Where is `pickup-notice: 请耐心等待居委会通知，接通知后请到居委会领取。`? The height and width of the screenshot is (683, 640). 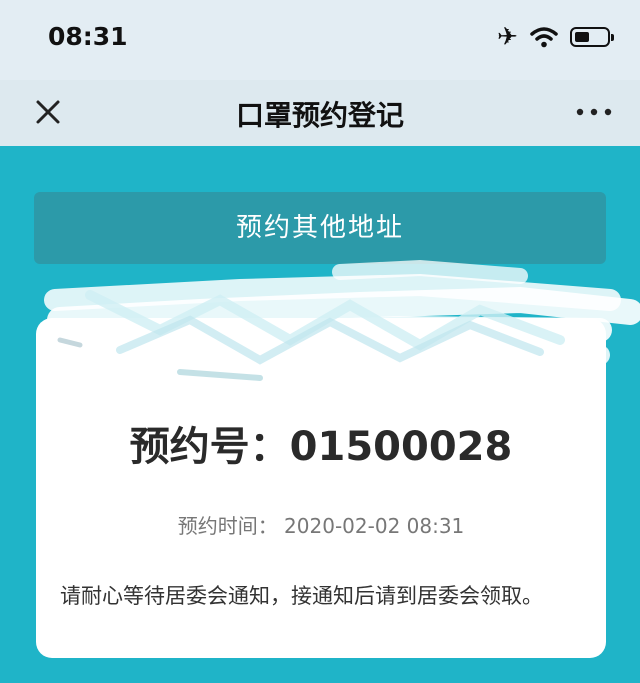 pickup-notice: 请耐心等待居委会通知，接通知后请到居委会领取。 is located at coordinates (301, 596).